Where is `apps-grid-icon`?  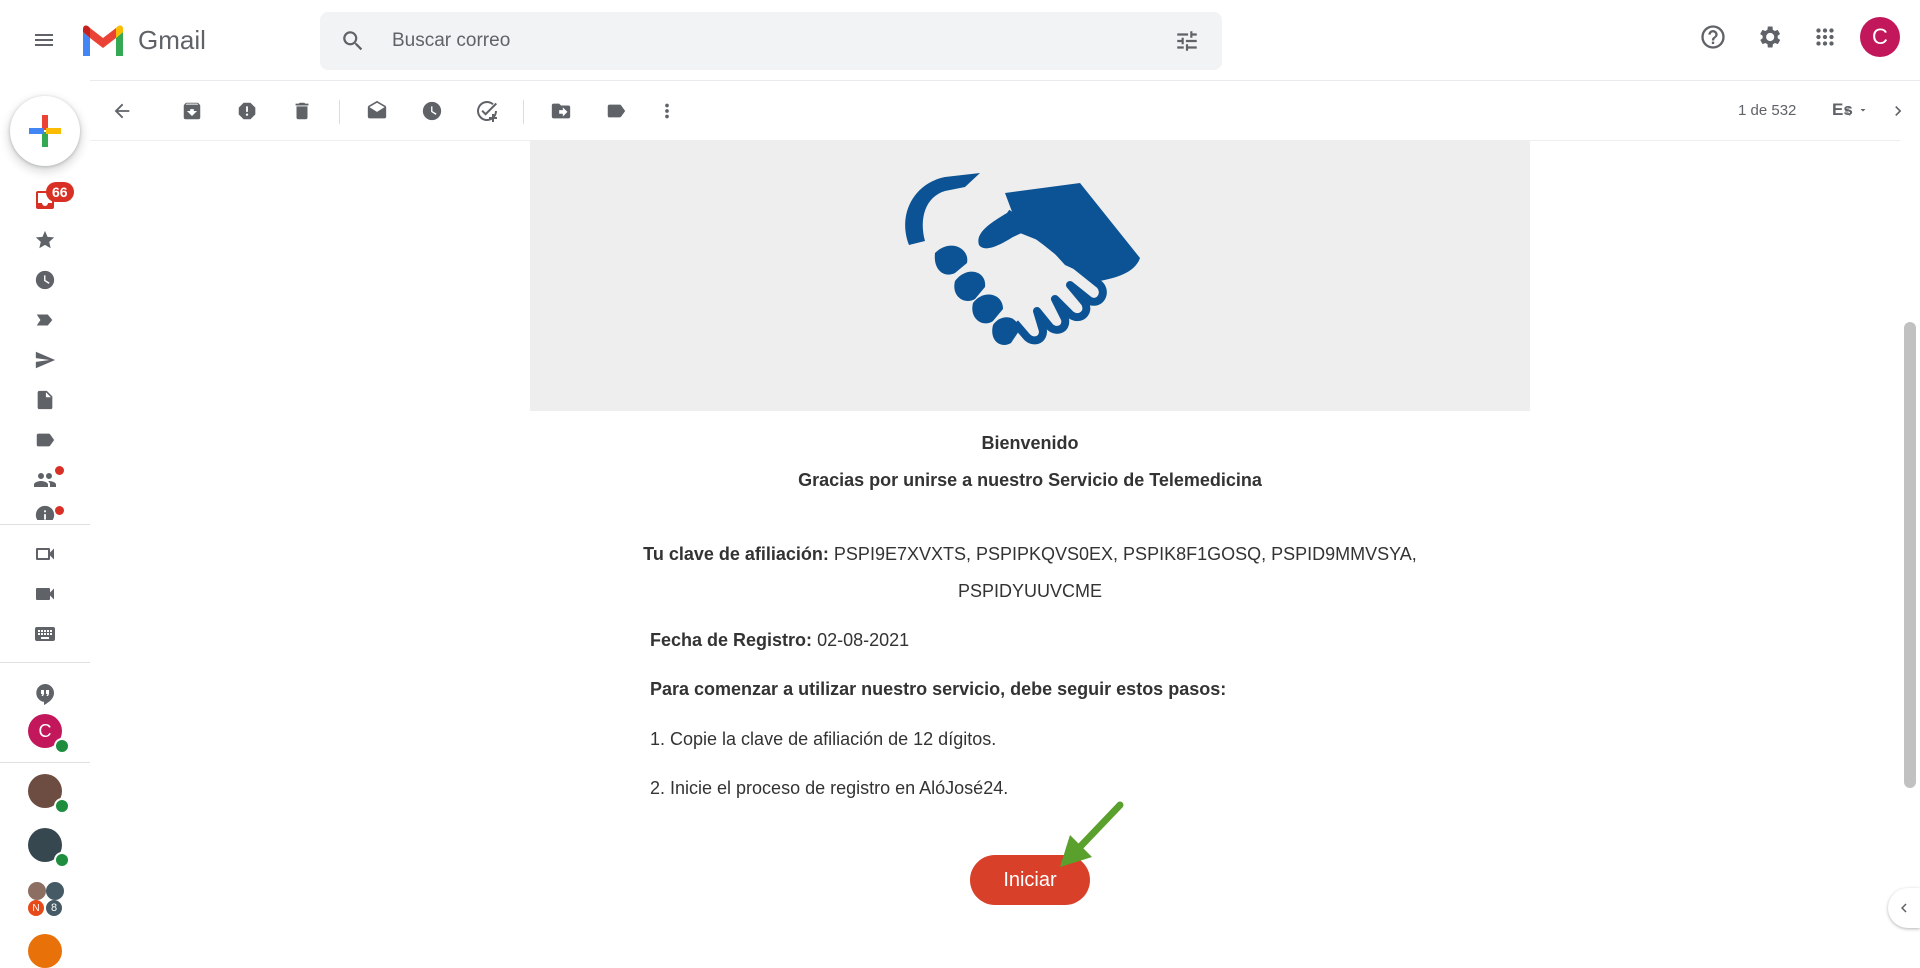
apps-grid-icon is located at coordinates (1825, 37).